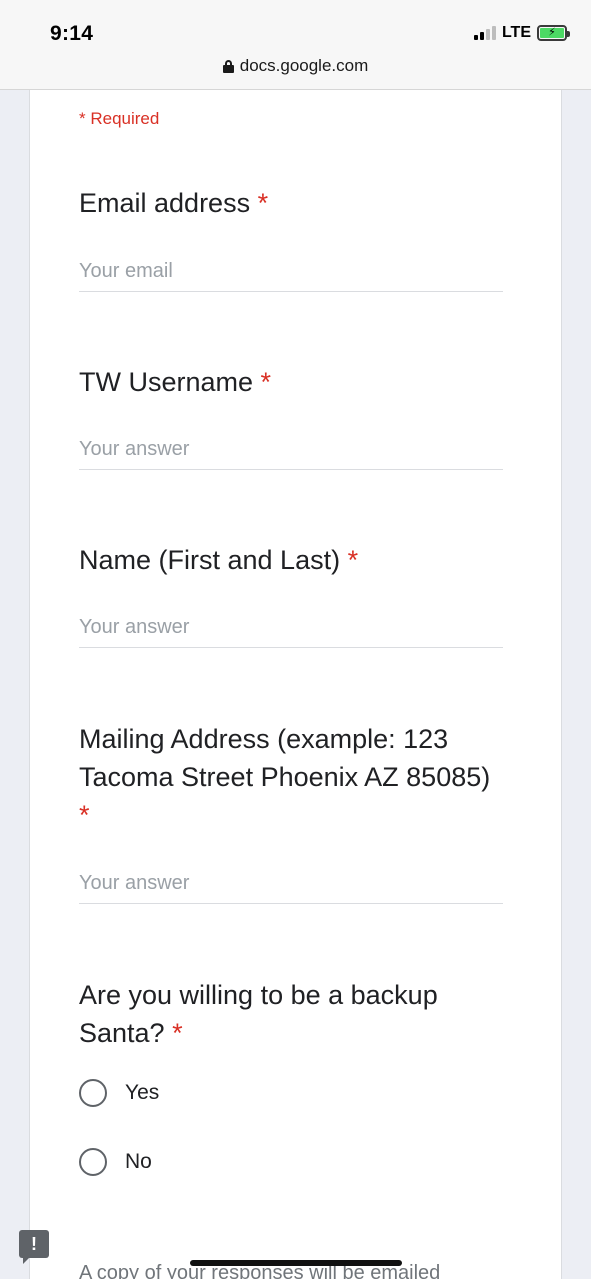 Image resolution: width=591 pixels, height=1279 pixels. What do you see at coordinates (304, 65) in the screenshot?
I see `url-domain: docs.google.com` at bounding box center [304, 65].